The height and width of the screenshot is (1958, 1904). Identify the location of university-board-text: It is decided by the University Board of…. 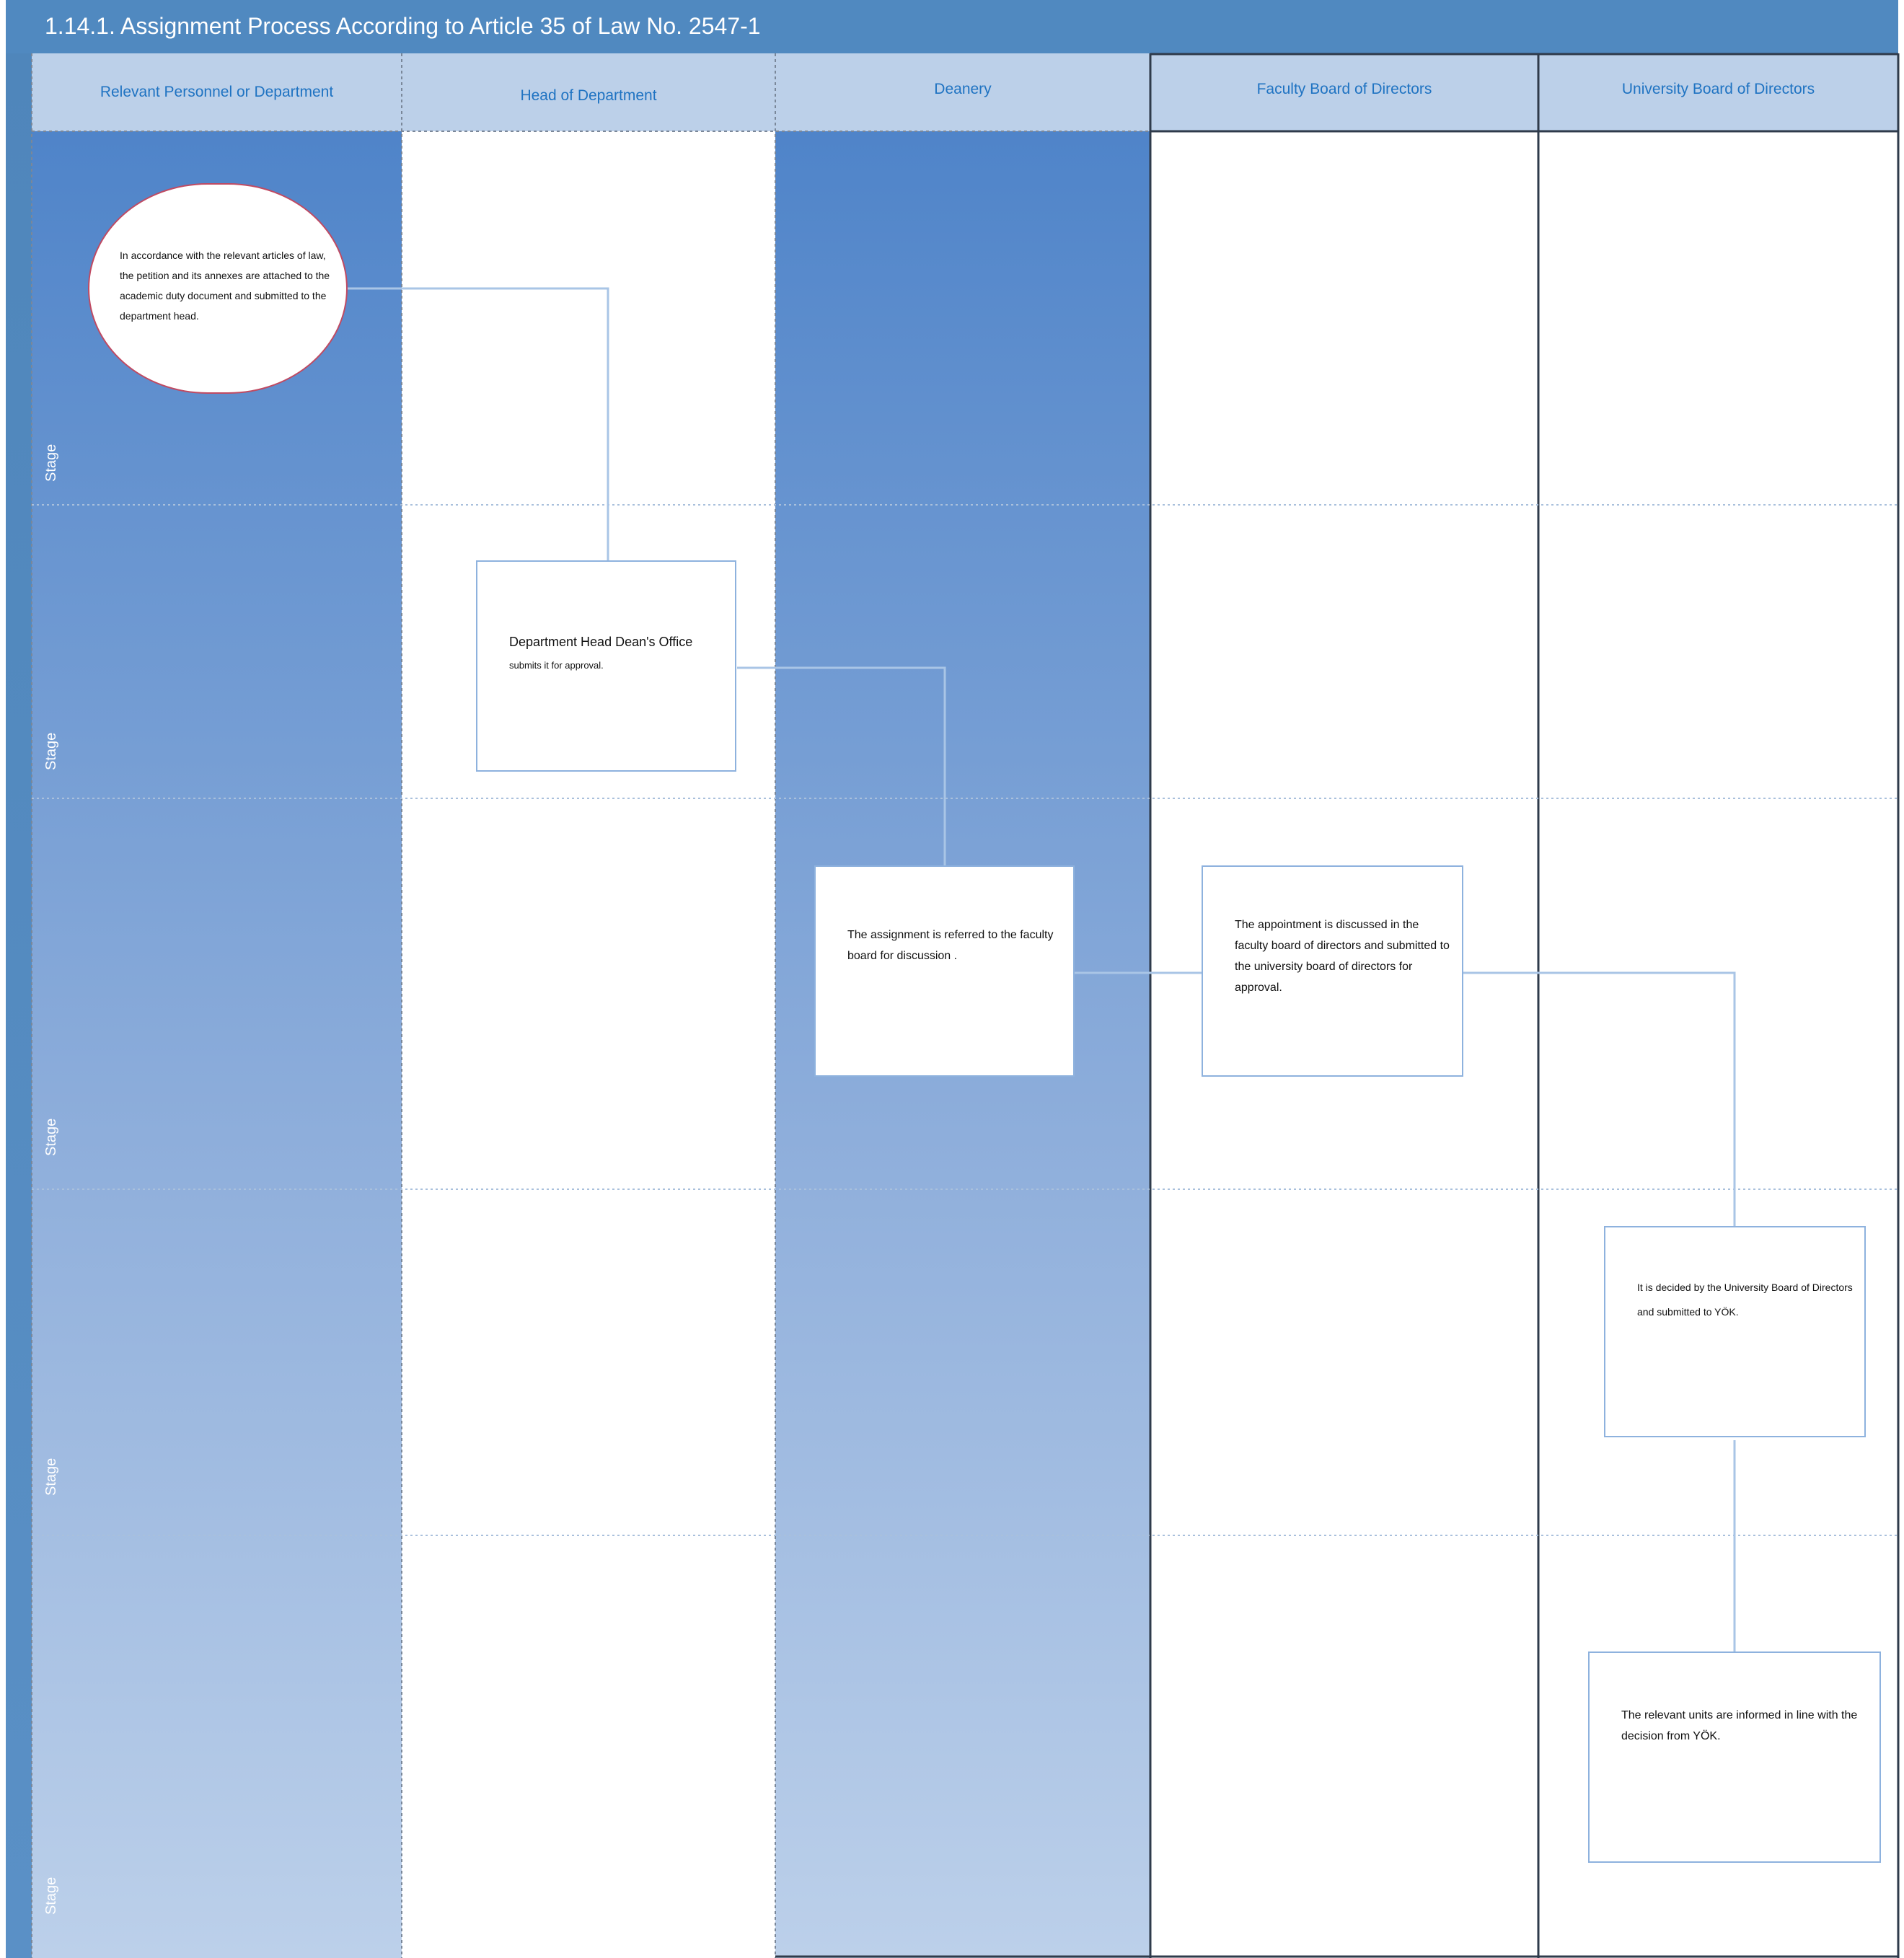
(1745, 1300).